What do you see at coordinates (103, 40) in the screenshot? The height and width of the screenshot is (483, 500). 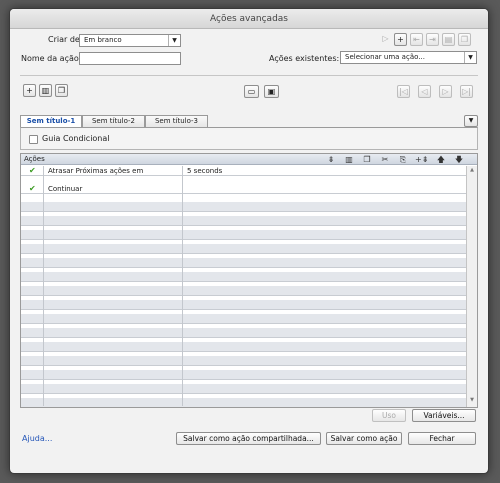 I see `create-from-value: Em branco` at bounding box center [103, 40].